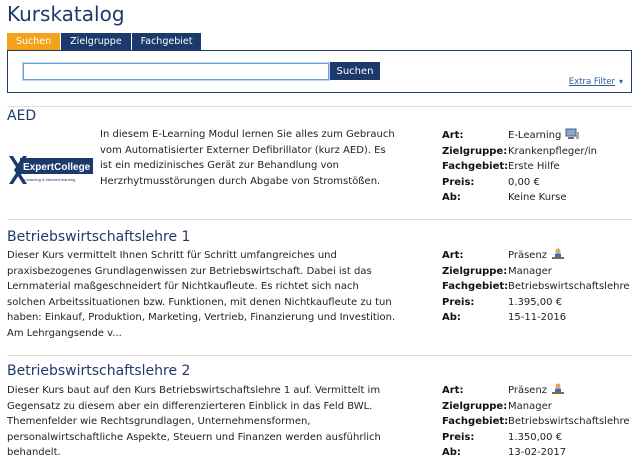 This screenshot has width=640, height=469. Describe the element at coordinates (96, 41) in the screenshot. I see `tab-zielgruppe: Zielgruppe` at that location.